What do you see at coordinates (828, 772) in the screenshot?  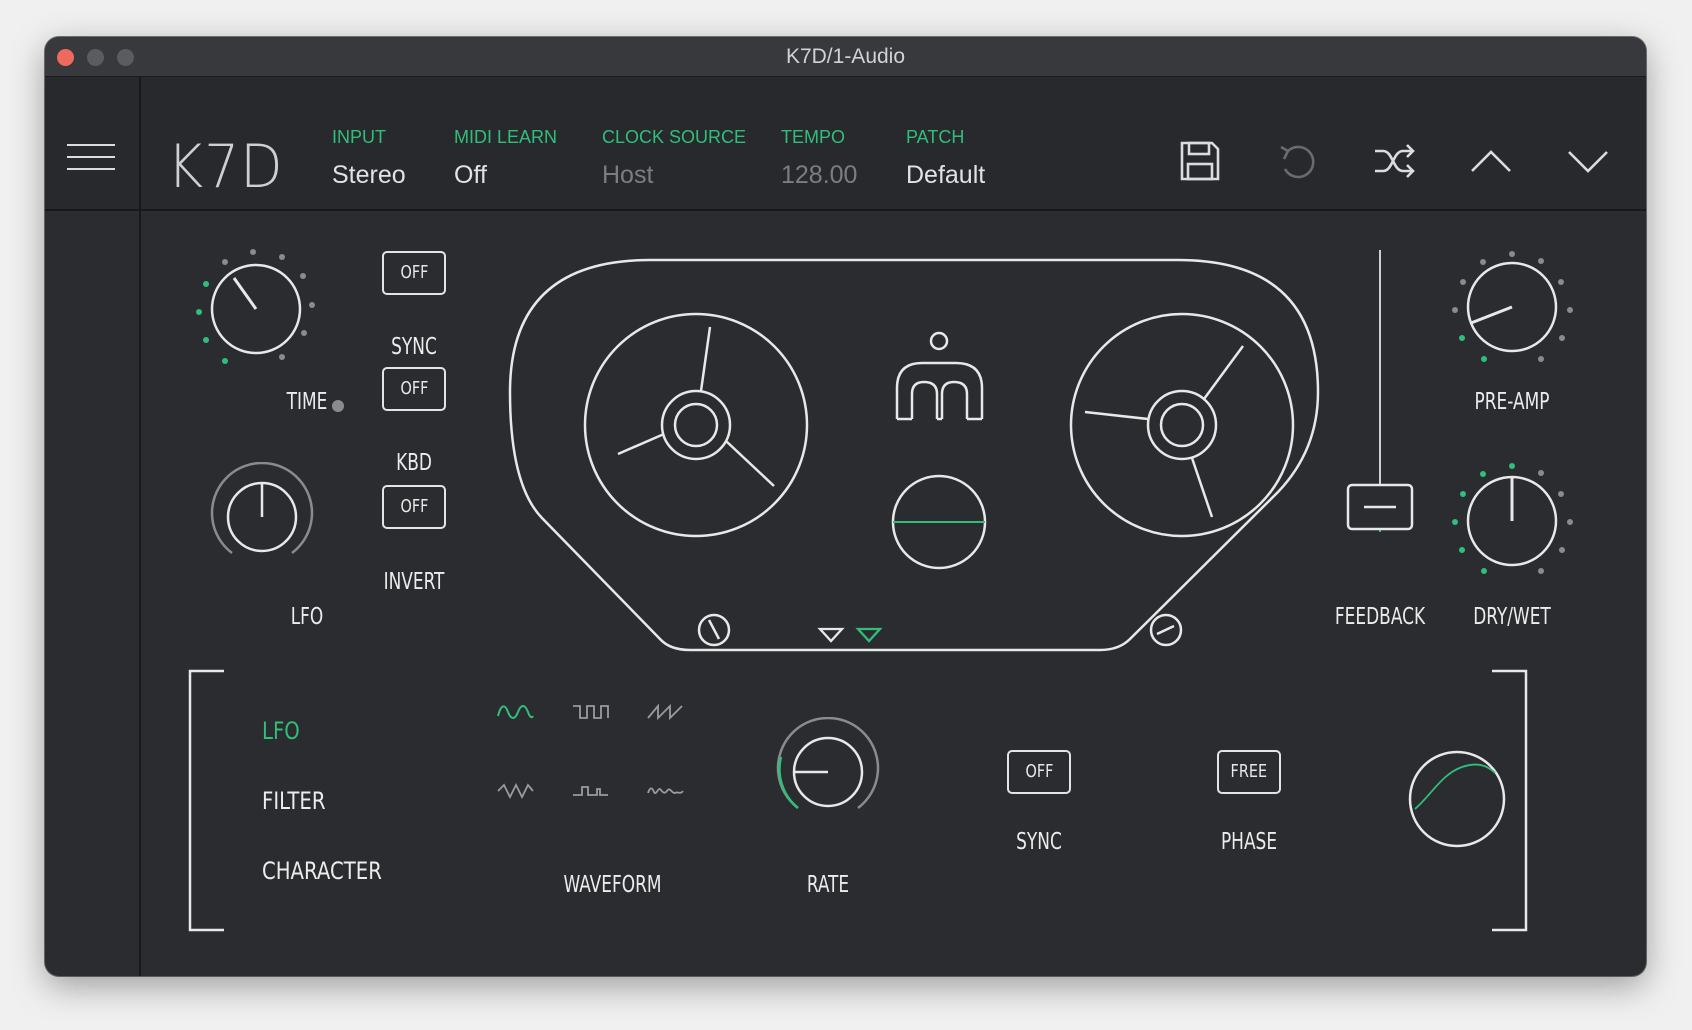 I see `rate-knob` at bounding box center [828, 772].